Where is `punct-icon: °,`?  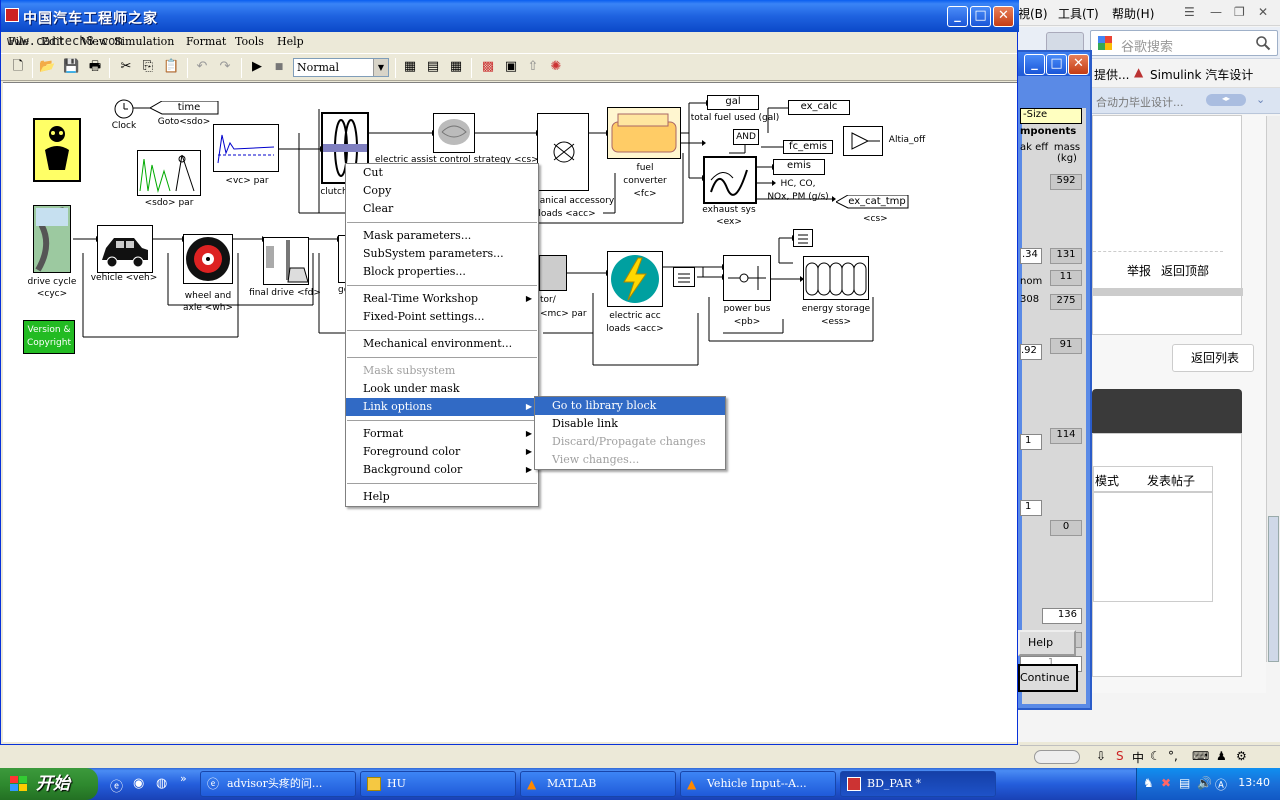
punct-icon: °, is located at coordinates (1173, 756).